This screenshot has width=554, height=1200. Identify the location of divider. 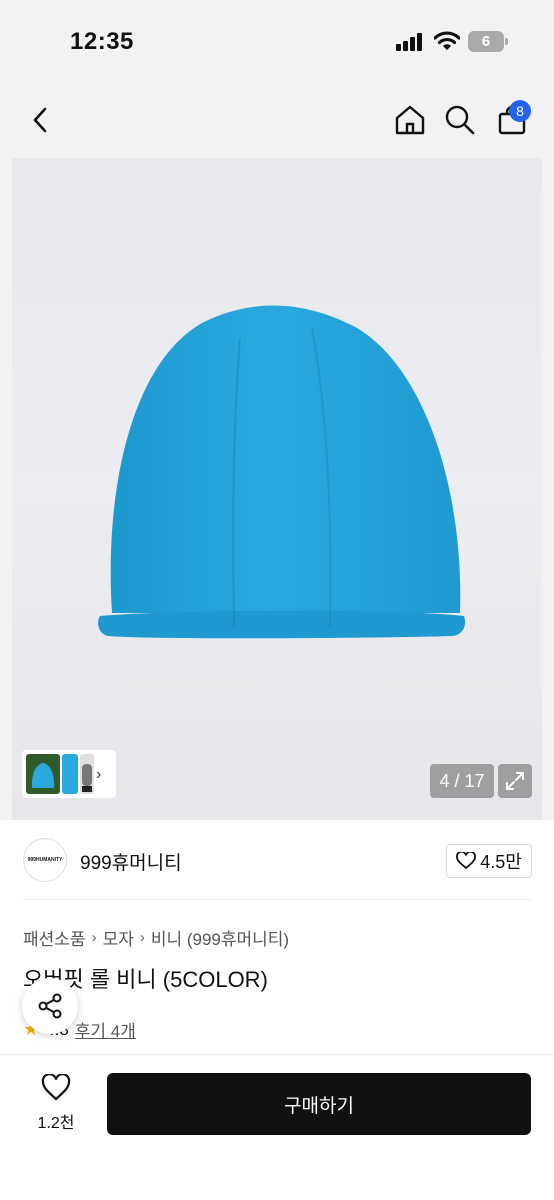
(277, 899).